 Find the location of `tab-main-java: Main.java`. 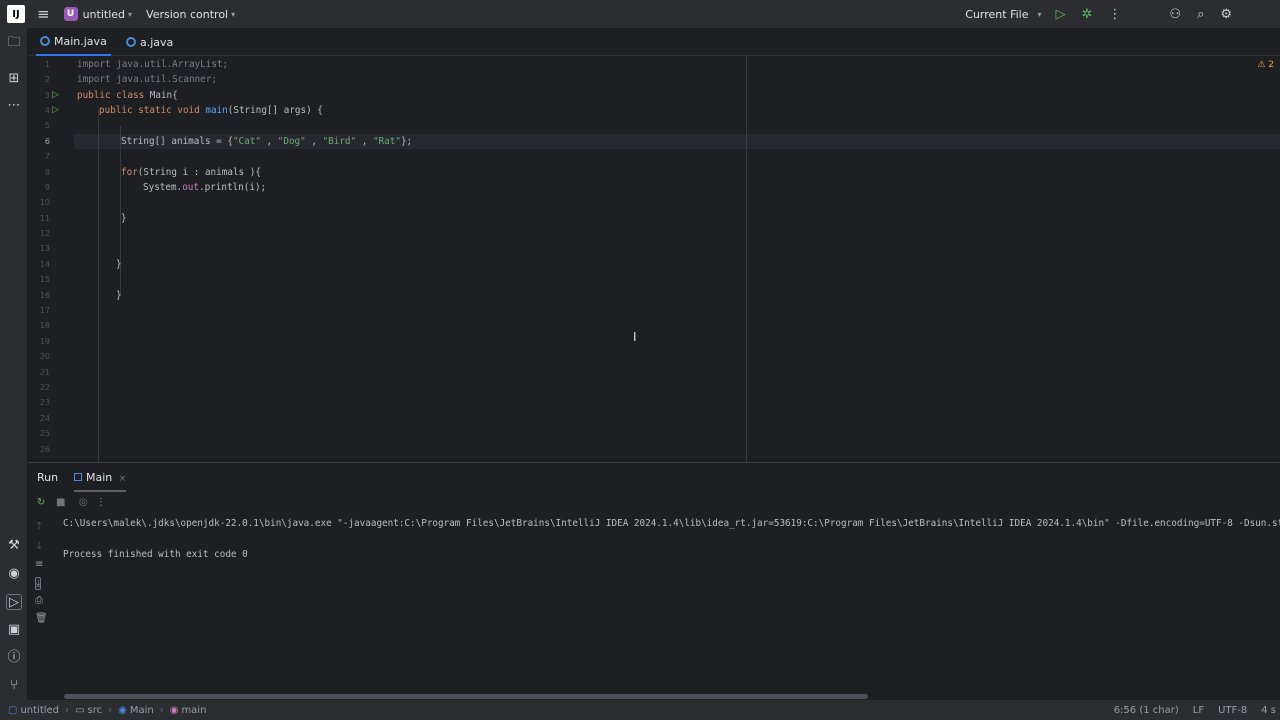

tab-main-java: Main.java is located at coordinates (73, 42).